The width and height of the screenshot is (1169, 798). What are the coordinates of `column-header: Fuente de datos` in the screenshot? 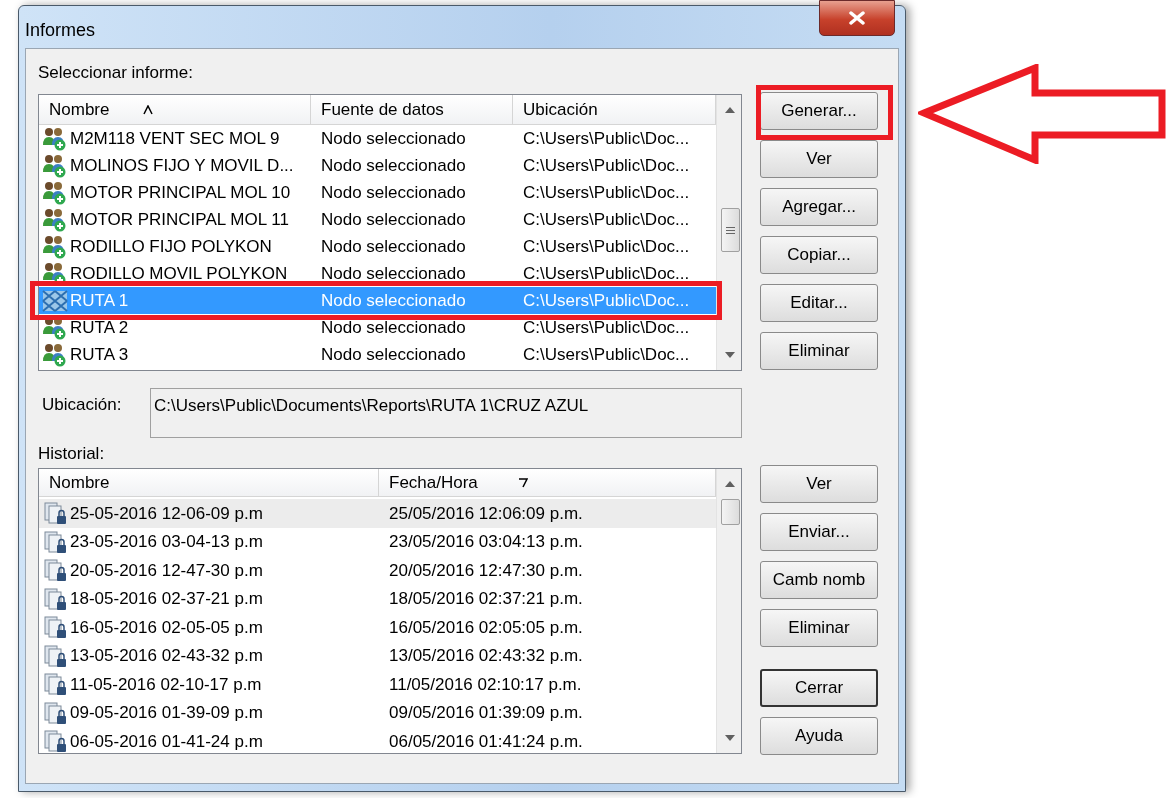 It's located at (412, 109).